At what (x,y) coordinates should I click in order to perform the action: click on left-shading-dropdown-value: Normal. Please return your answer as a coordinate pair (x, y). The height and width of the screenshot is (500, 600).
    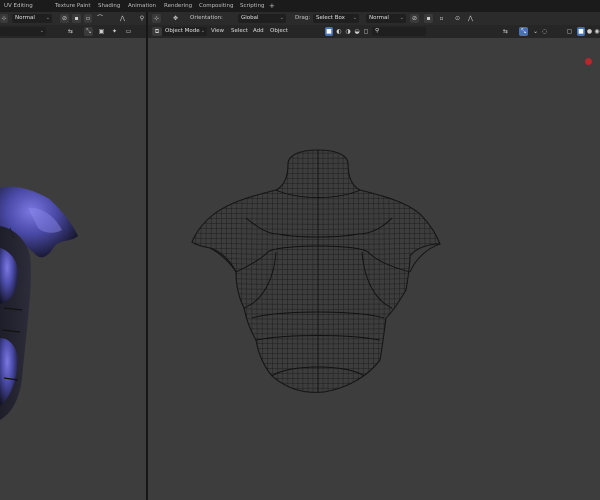
    Looking at the image, I should click on (25, 18).